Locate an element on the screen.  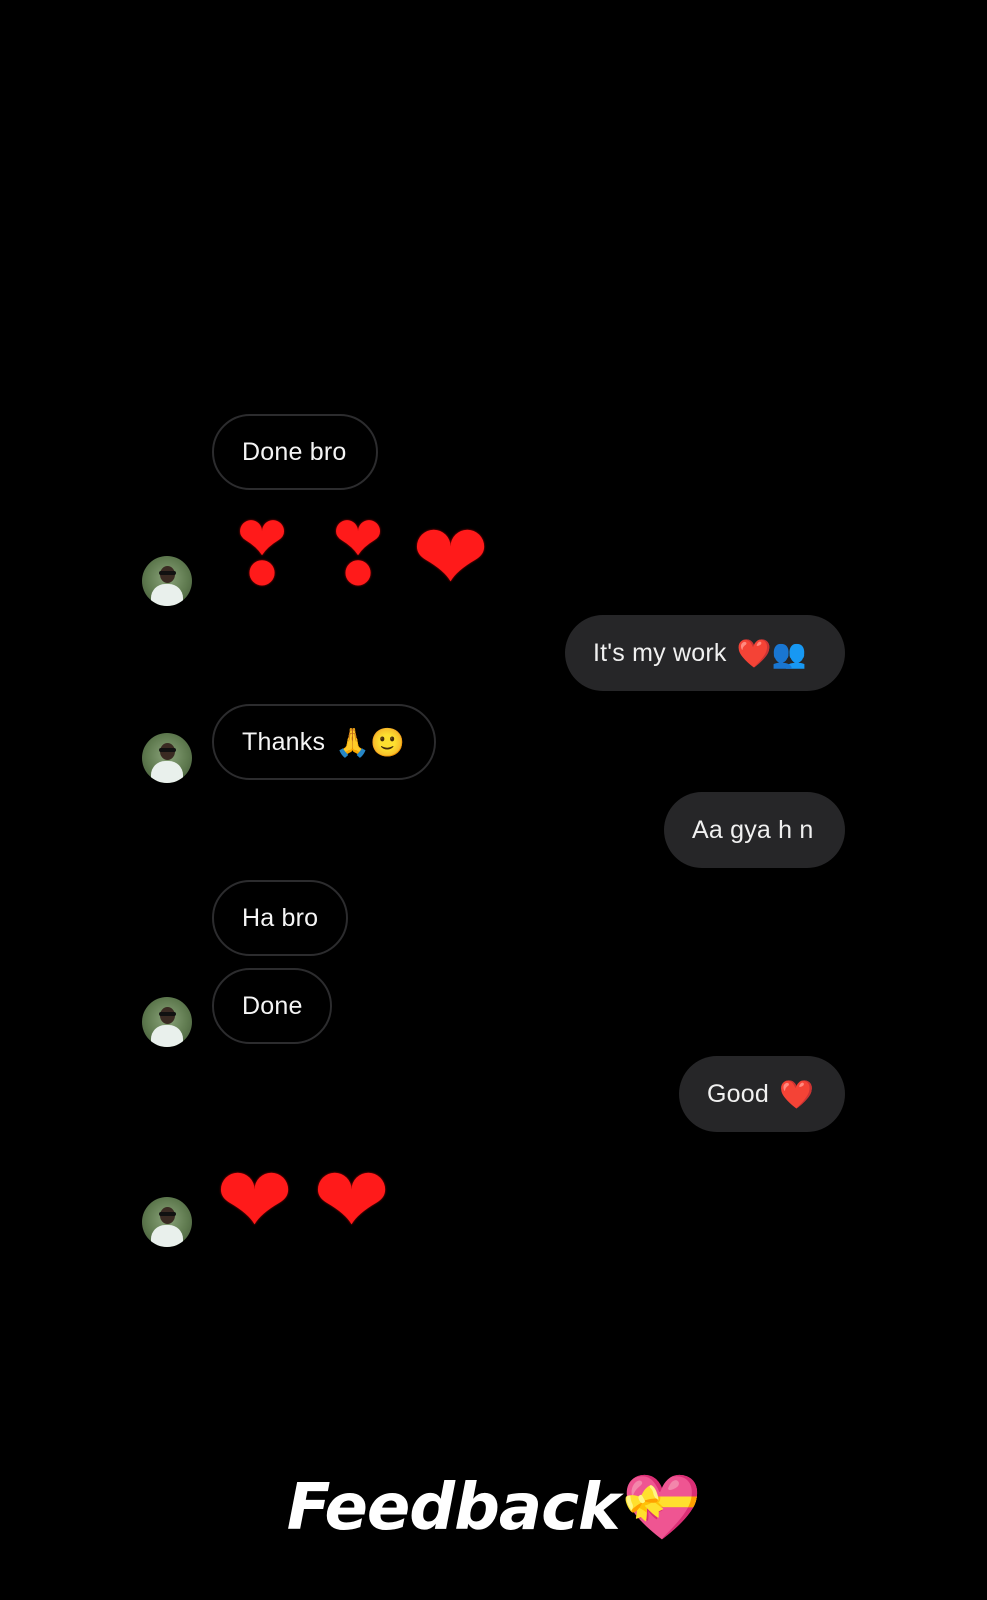
pray-smile-icon: 🙏🙂 is located at coordinates (370, 742).